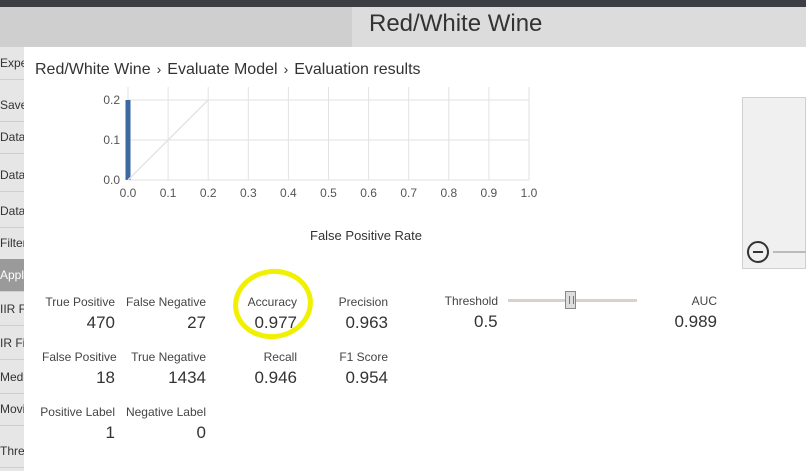 The image size is (806, 471). What do you see at coordinates (187, 377) in the screenshot?
I see `metric-value: 1434` at bounding box center [187, 377].